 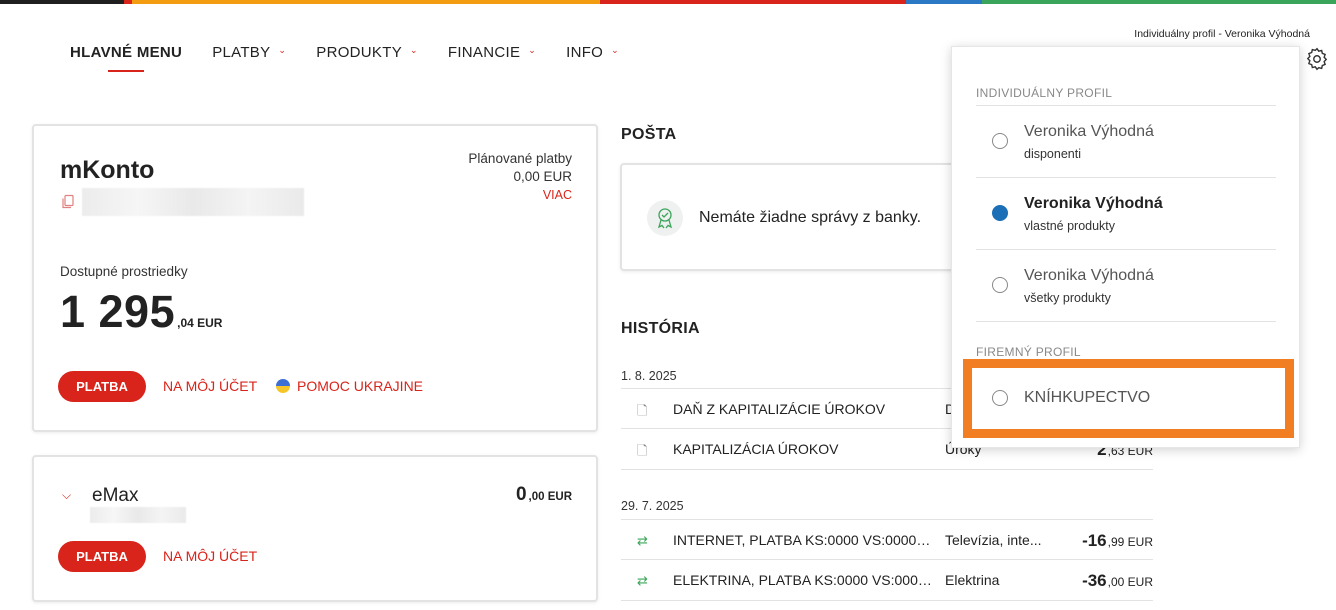 I want to click on account-card-emax: ⌵ eMax 0 ,00 EUR PLATBA NA MÔJ ÚČET, so click(x=315, y=528).